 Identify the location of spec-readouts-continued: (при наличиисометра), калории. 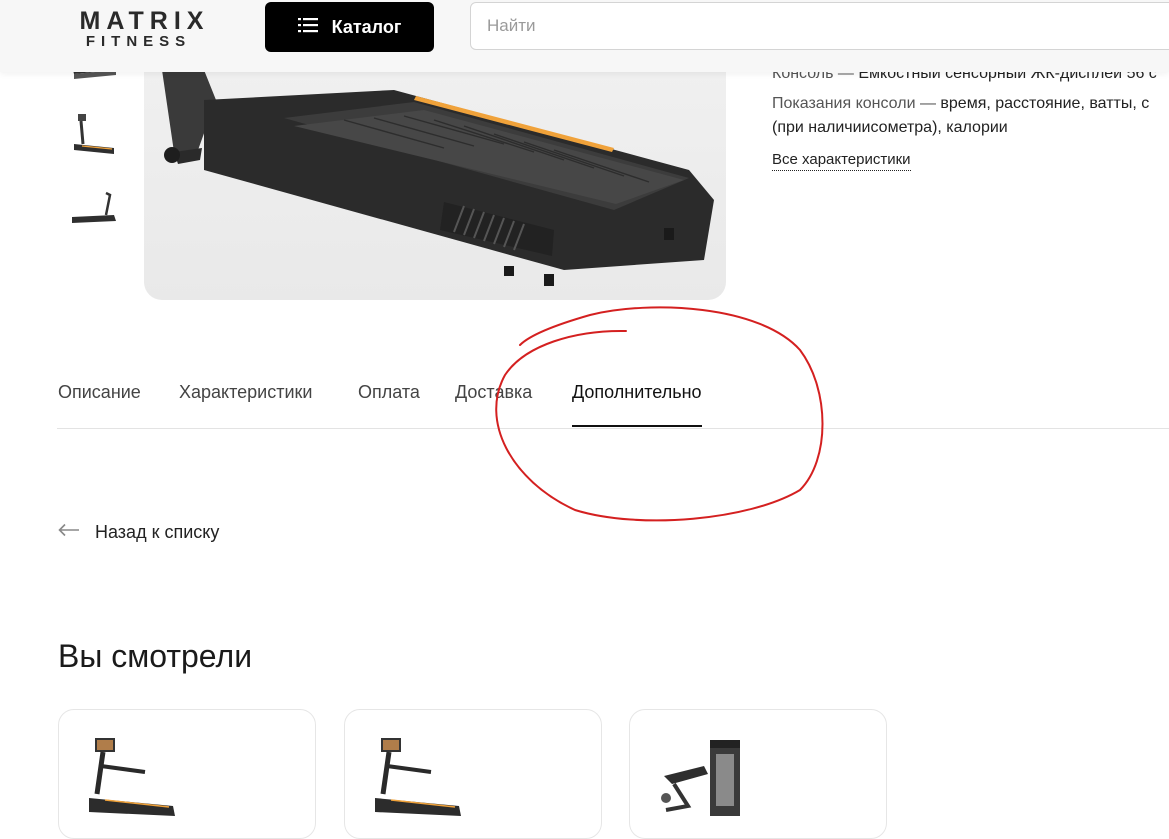
(890, 127).